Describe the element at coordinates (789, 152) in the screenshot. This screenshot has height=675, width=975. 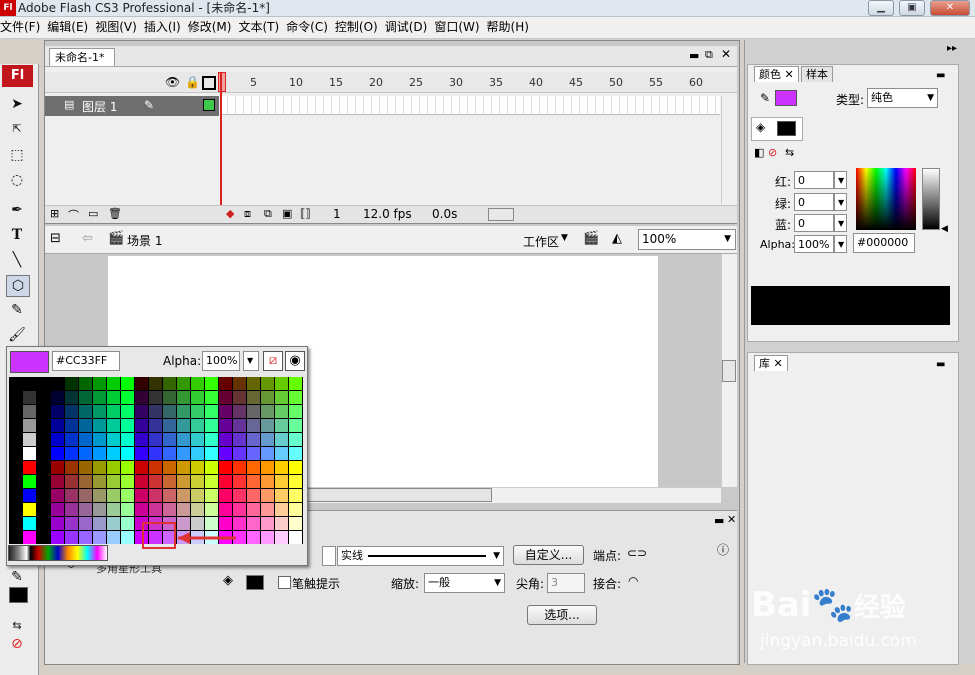
I see `swap-colors-icon: ⇆` at that location.